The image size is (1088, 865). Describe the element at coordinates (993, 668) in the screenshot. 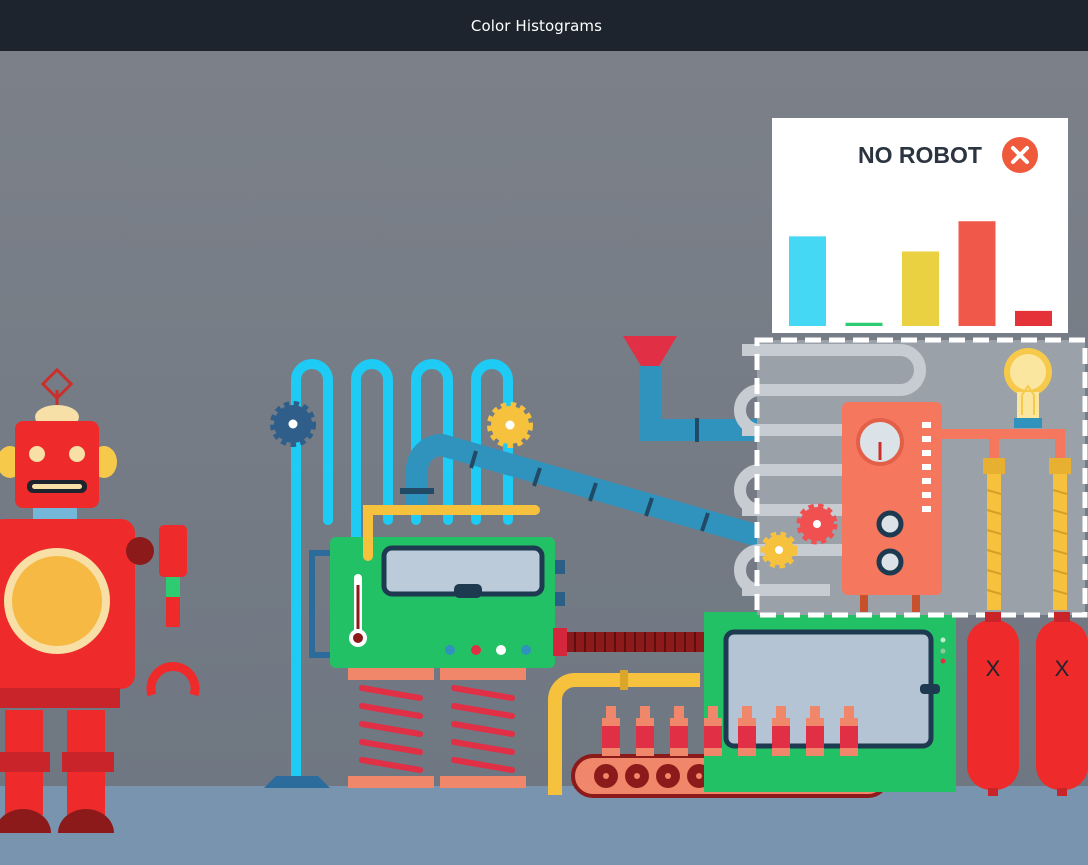

I see `tank-label-left: X` at that location.